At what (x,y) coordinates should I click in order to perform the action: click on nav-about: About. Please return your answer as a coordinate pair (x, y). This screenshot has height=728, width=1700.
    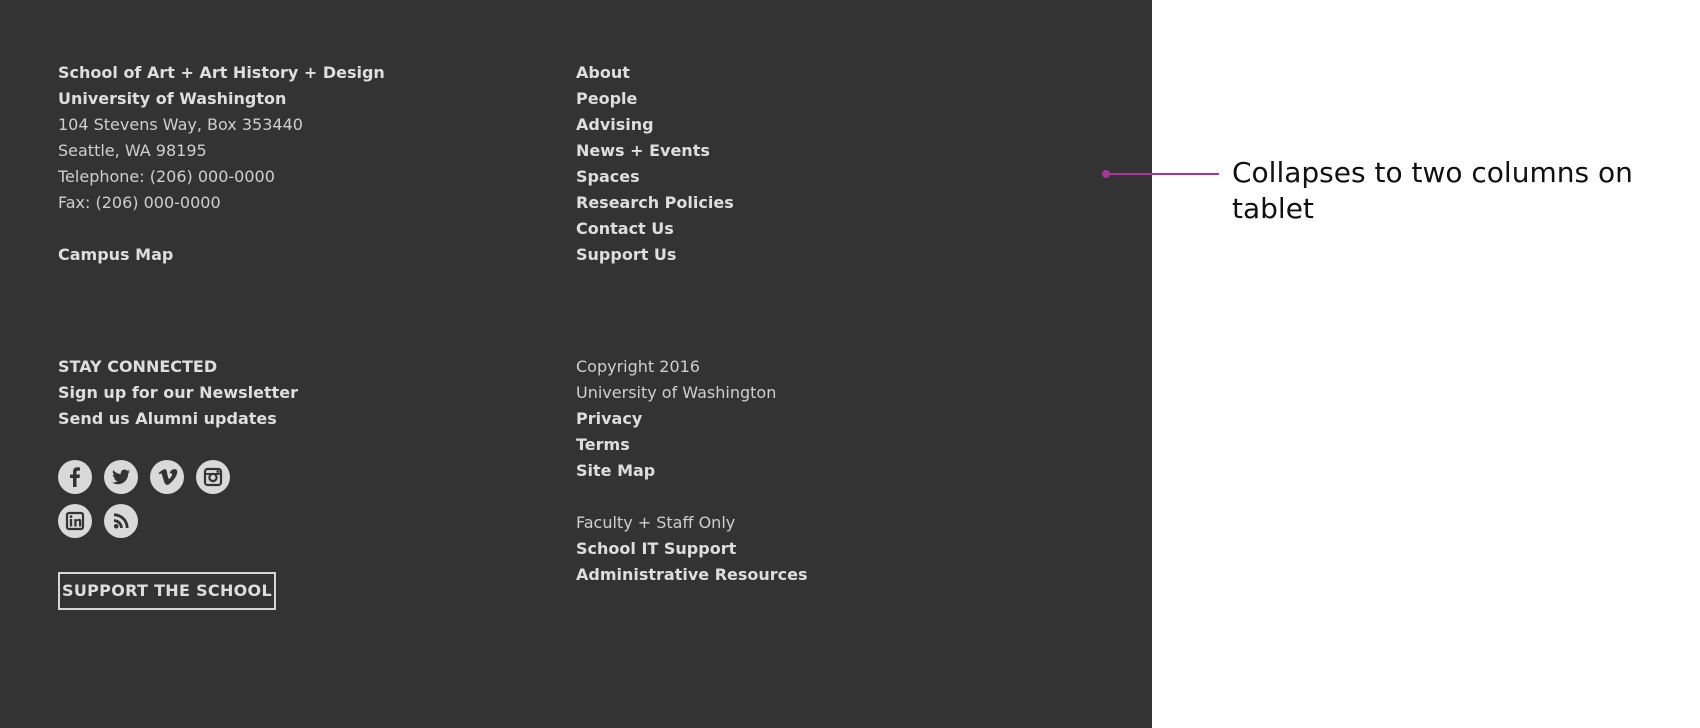
    Looking at the image, I should click on (603, 73).